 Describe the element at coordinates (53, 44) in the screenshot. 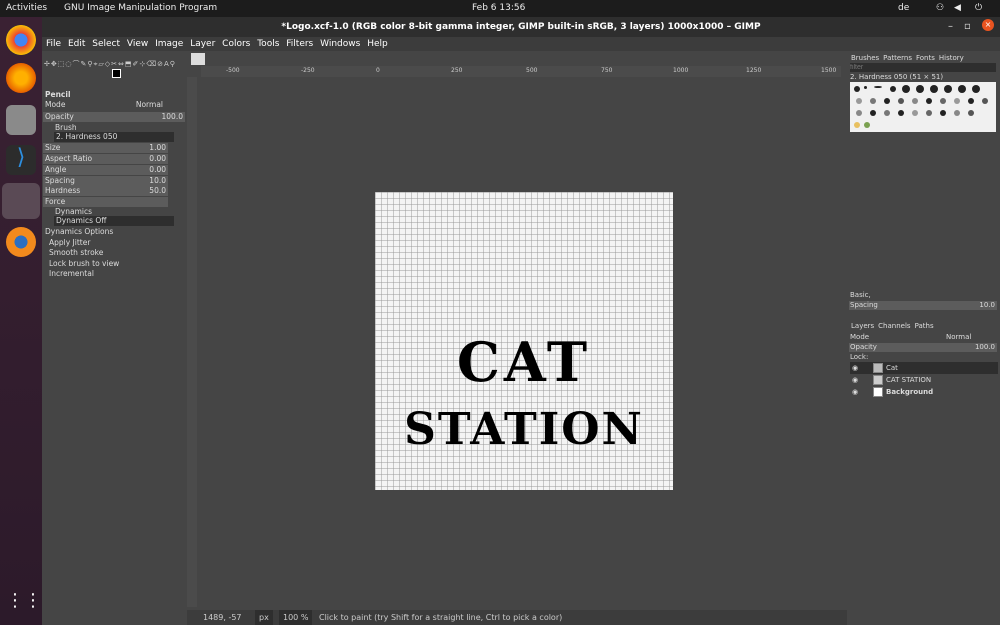

I see `menu-file: File` at that location.